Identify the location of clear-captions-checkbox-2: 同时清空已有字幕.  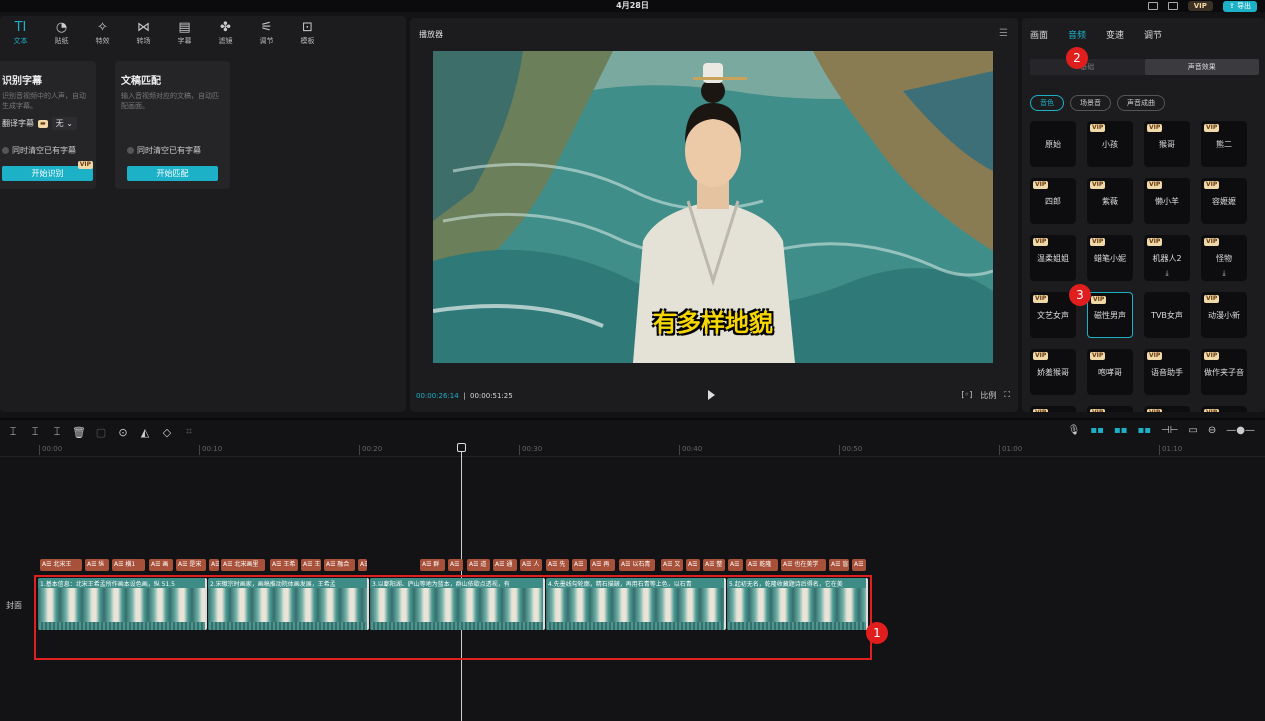
(164, 150).